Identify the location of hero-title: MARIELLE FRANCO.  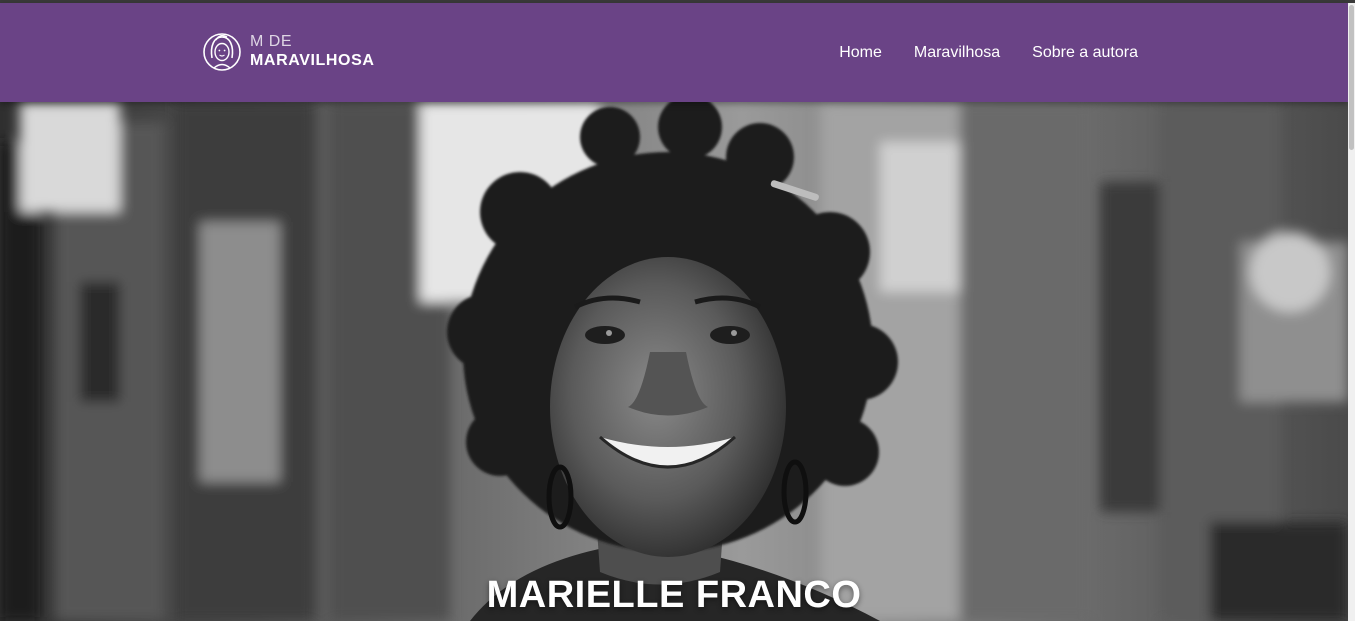
(674, 595).